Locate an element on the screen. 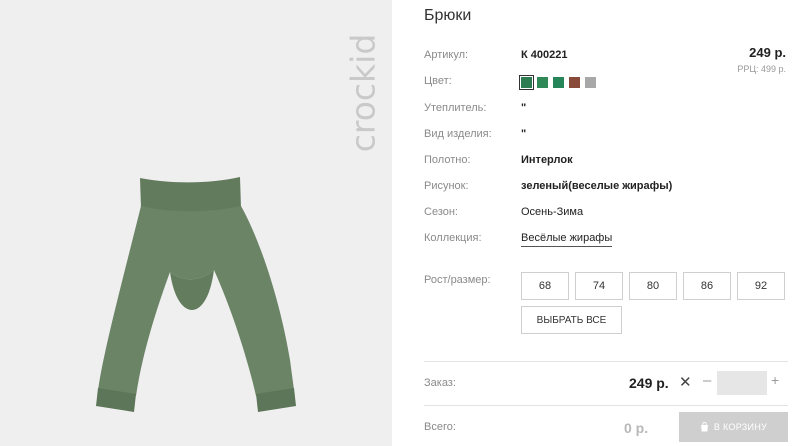 This screenshot has height=446, width=800. add-to-cart-button: В КОРЗИНУ is located at coordinates (733, 427).